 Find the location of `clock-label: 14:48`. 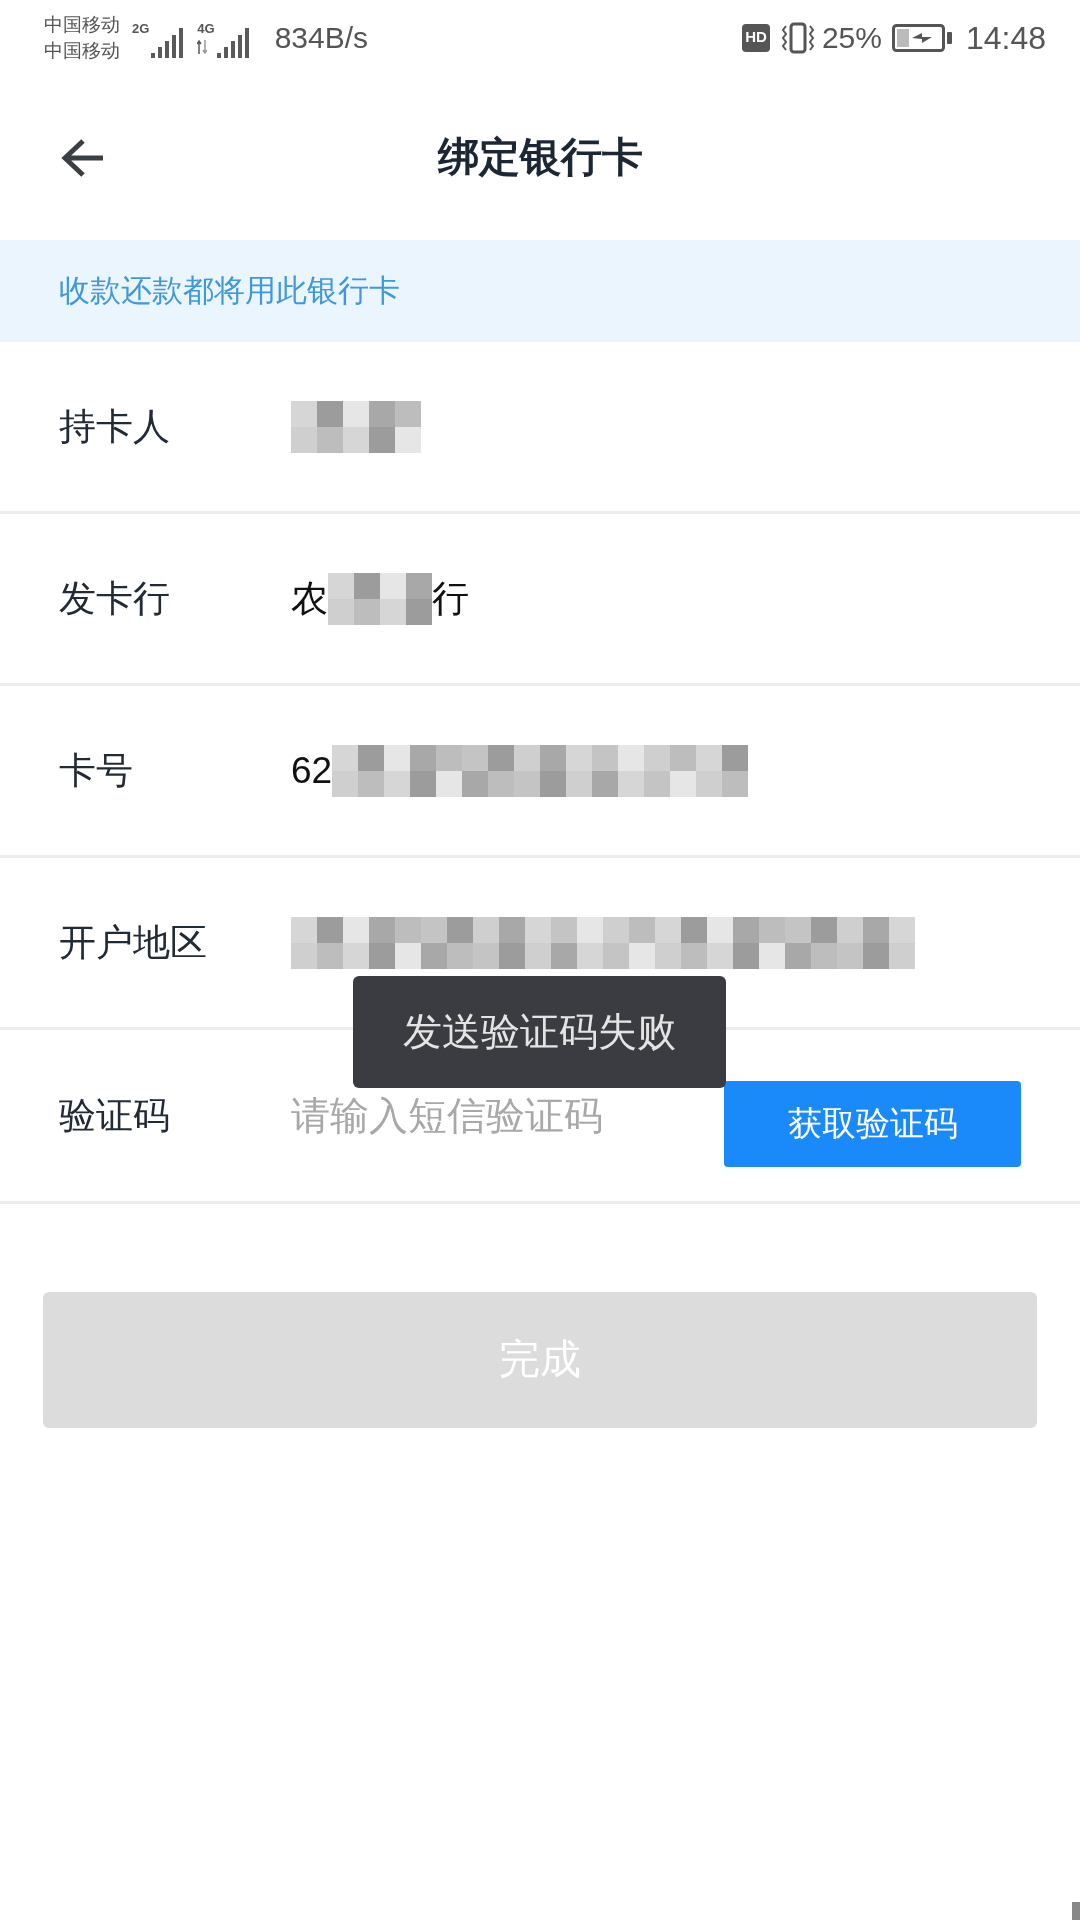

clock-label: 14:48 is located at coordinates (1005, 38).